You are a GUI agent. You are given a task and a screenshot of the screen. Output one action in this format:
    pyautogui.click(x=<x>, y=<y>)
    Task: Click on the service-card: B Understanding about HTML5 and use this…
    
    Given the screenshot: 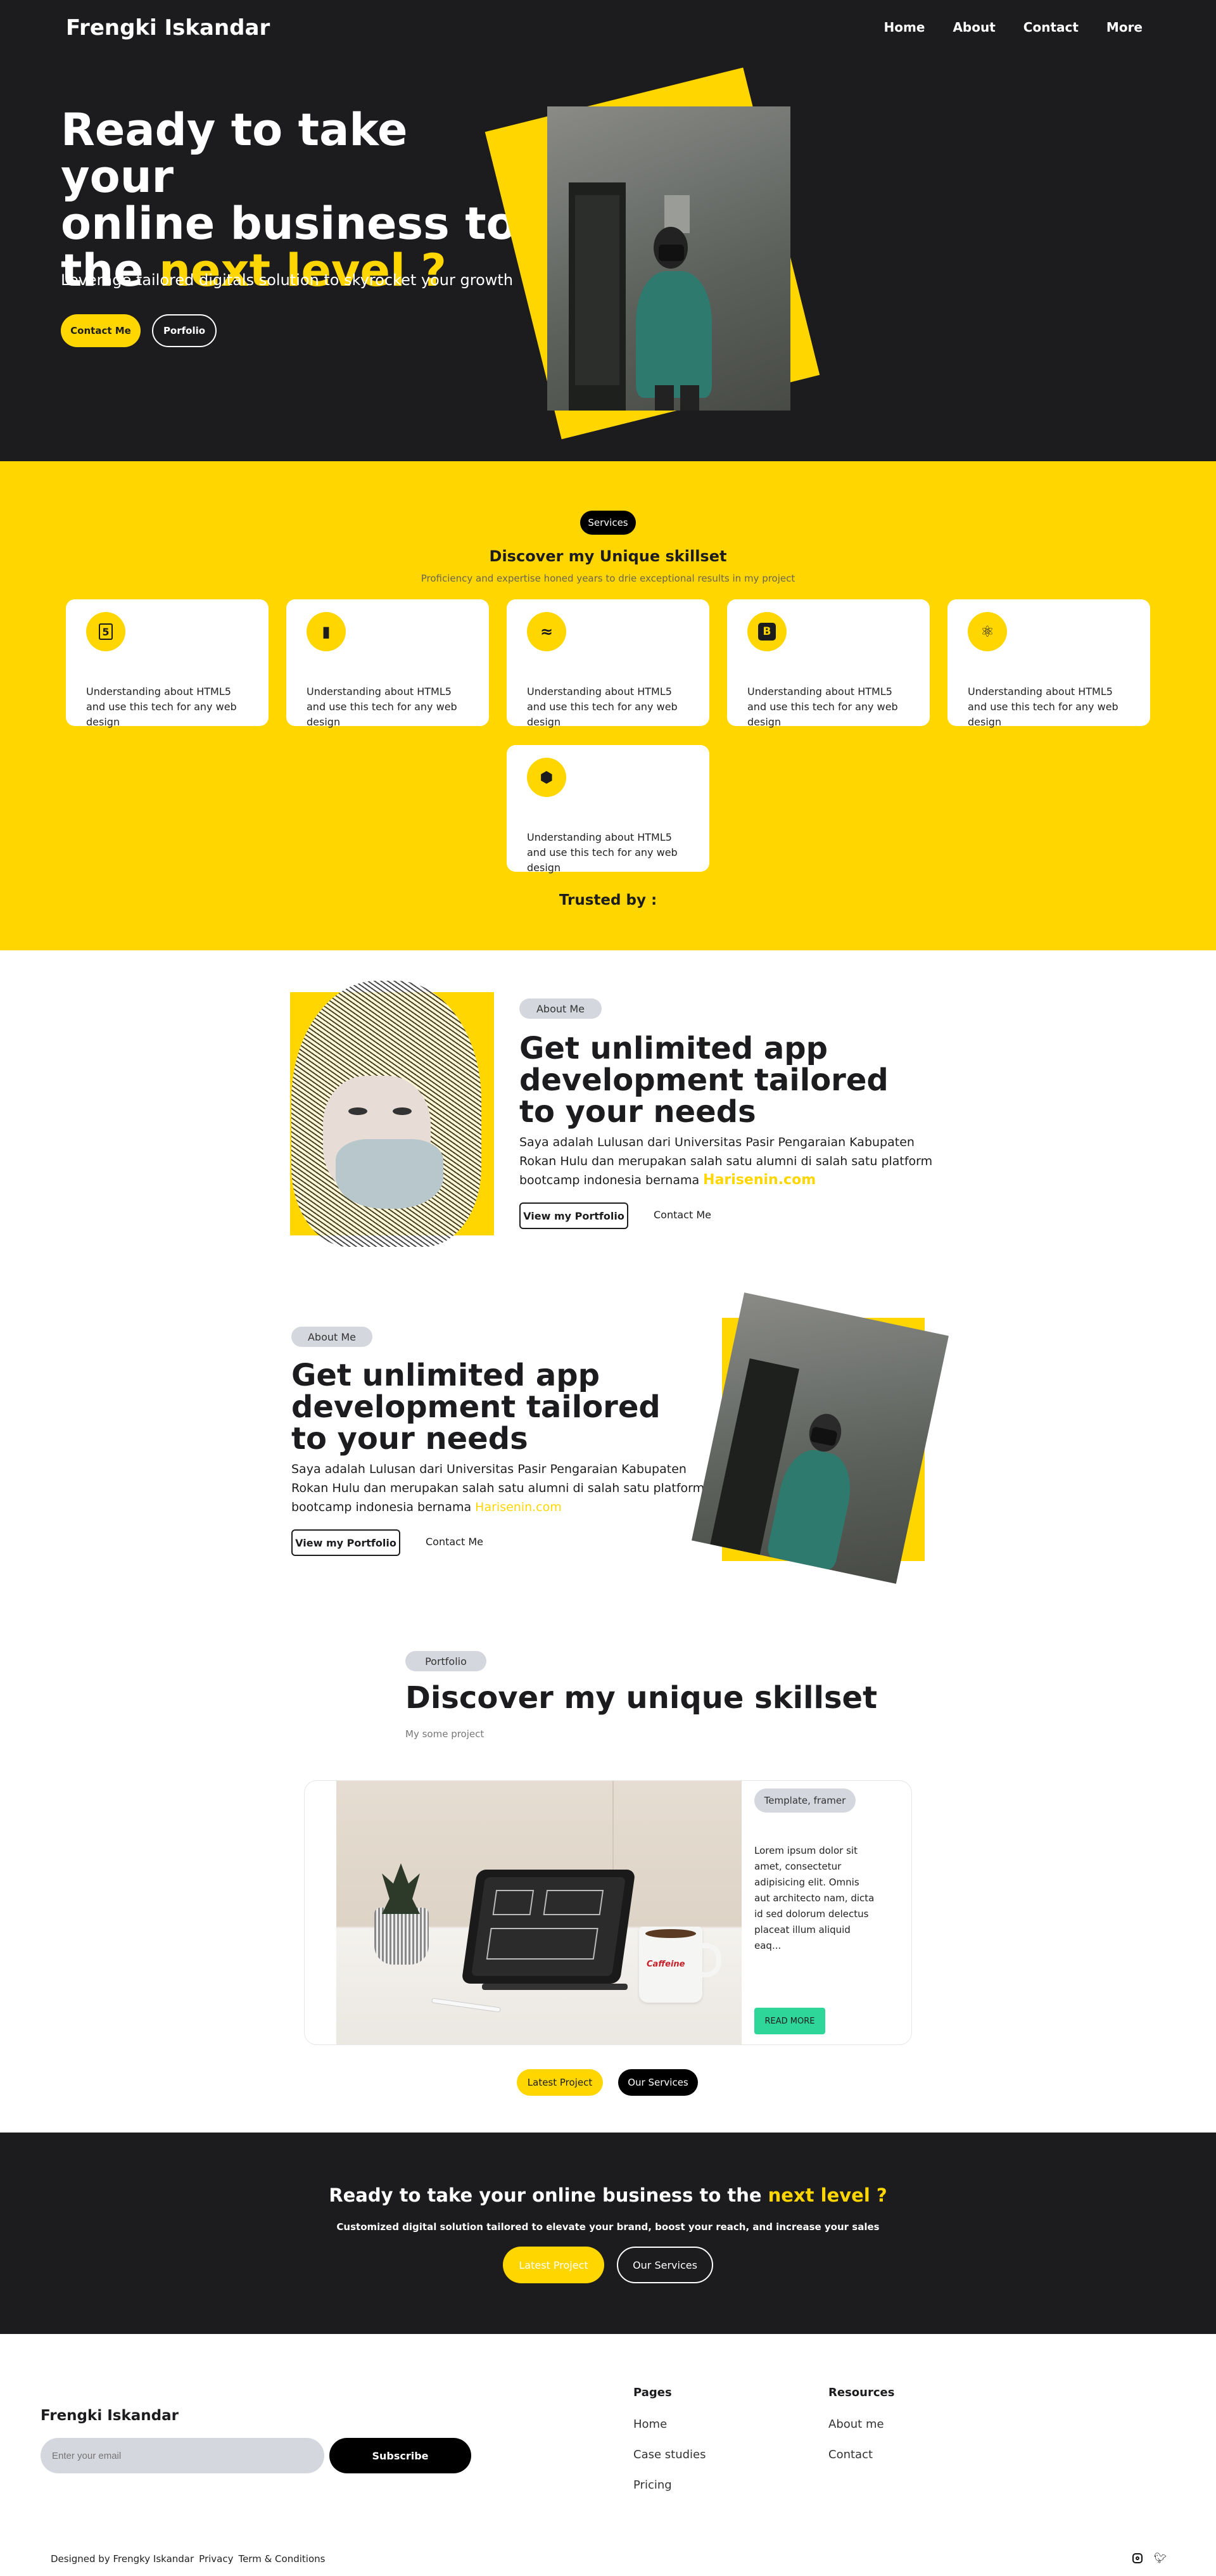 What is the action you would take?
    pyautogui.click(x=828, y=663)
    